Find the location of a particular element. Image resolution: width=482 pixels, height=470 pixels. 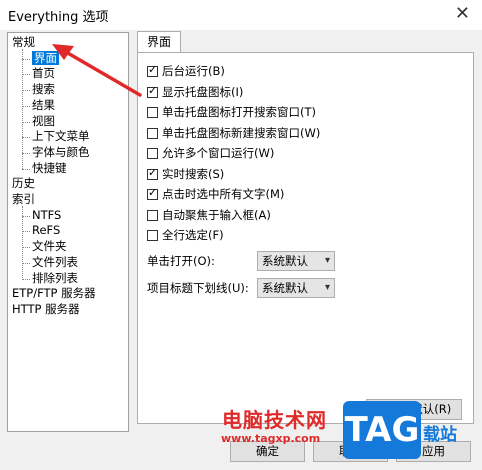

option-checkbox: 单击托盘图标打开搜索窗口(T) is located at coordinates (231, 112).